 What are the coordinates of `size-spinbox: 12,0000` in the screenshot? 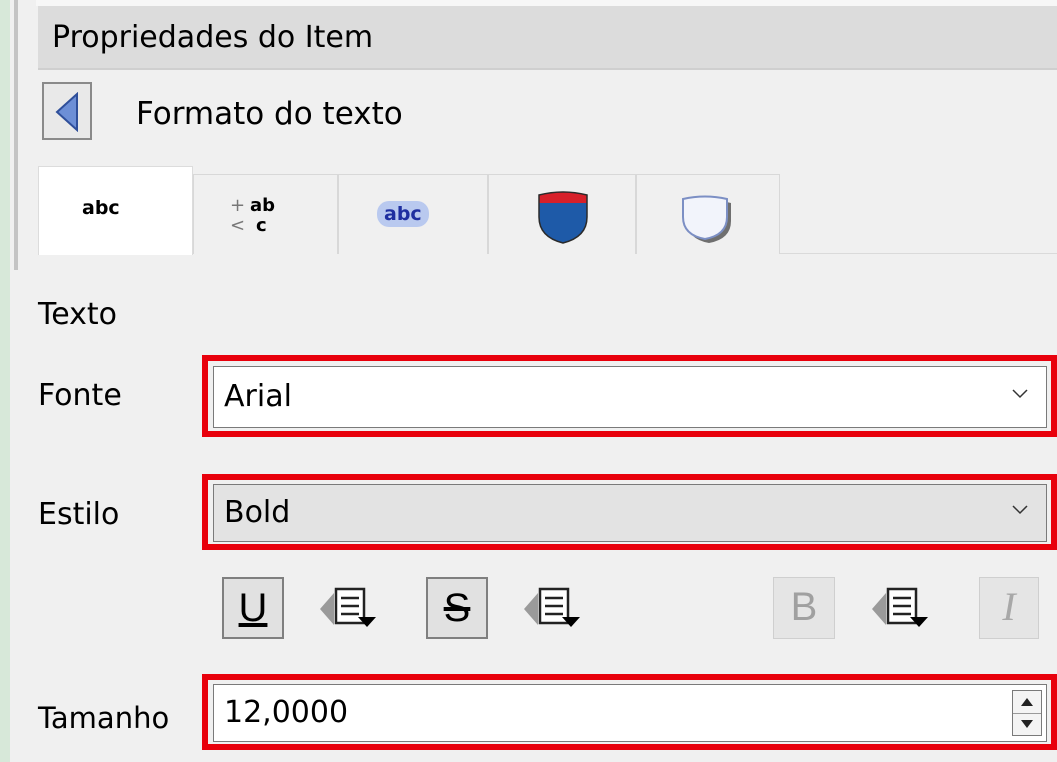 It's located at (630, 713).